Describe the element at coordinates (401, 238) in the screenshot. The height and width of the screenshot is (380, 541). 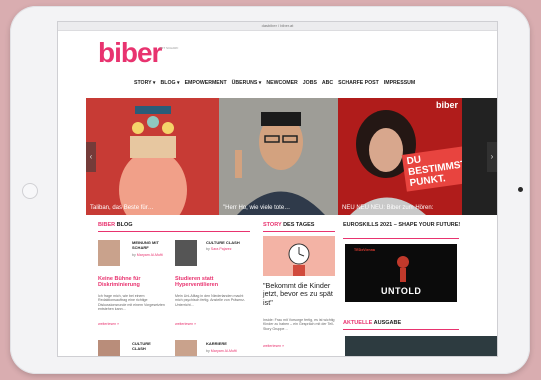
I see `euroskills-divider` at that location.